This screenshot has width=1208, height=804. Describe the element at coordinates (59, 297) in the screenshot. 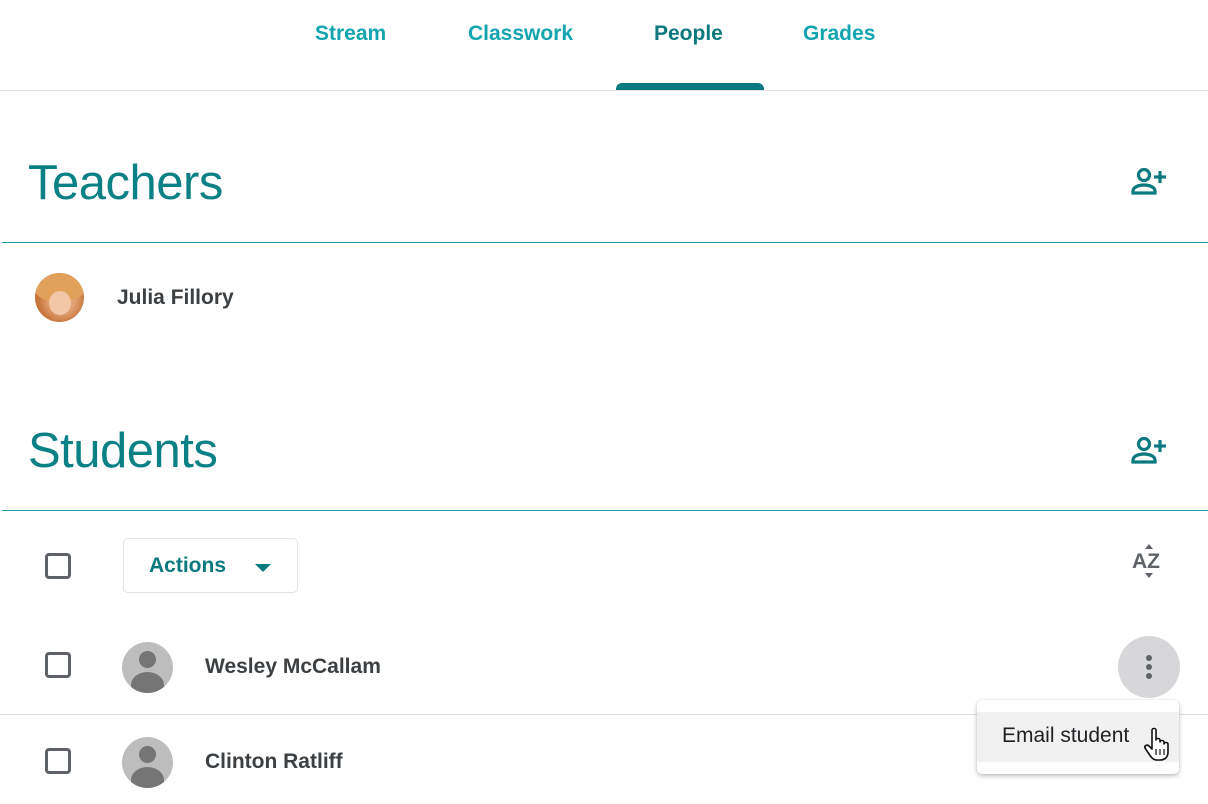

I see `teacher-avatar` at that location.